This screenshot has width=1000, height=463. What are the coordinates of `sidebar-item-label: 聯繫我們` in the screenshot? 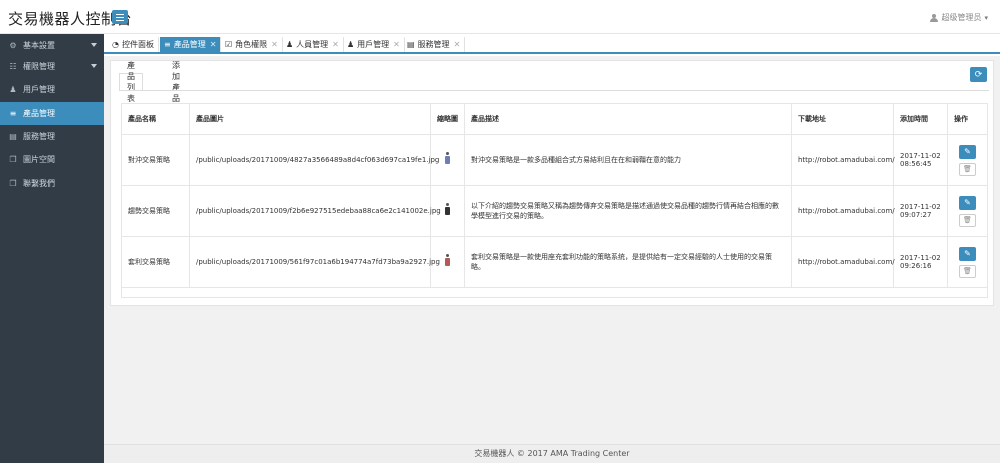 It's located at (39, 183).